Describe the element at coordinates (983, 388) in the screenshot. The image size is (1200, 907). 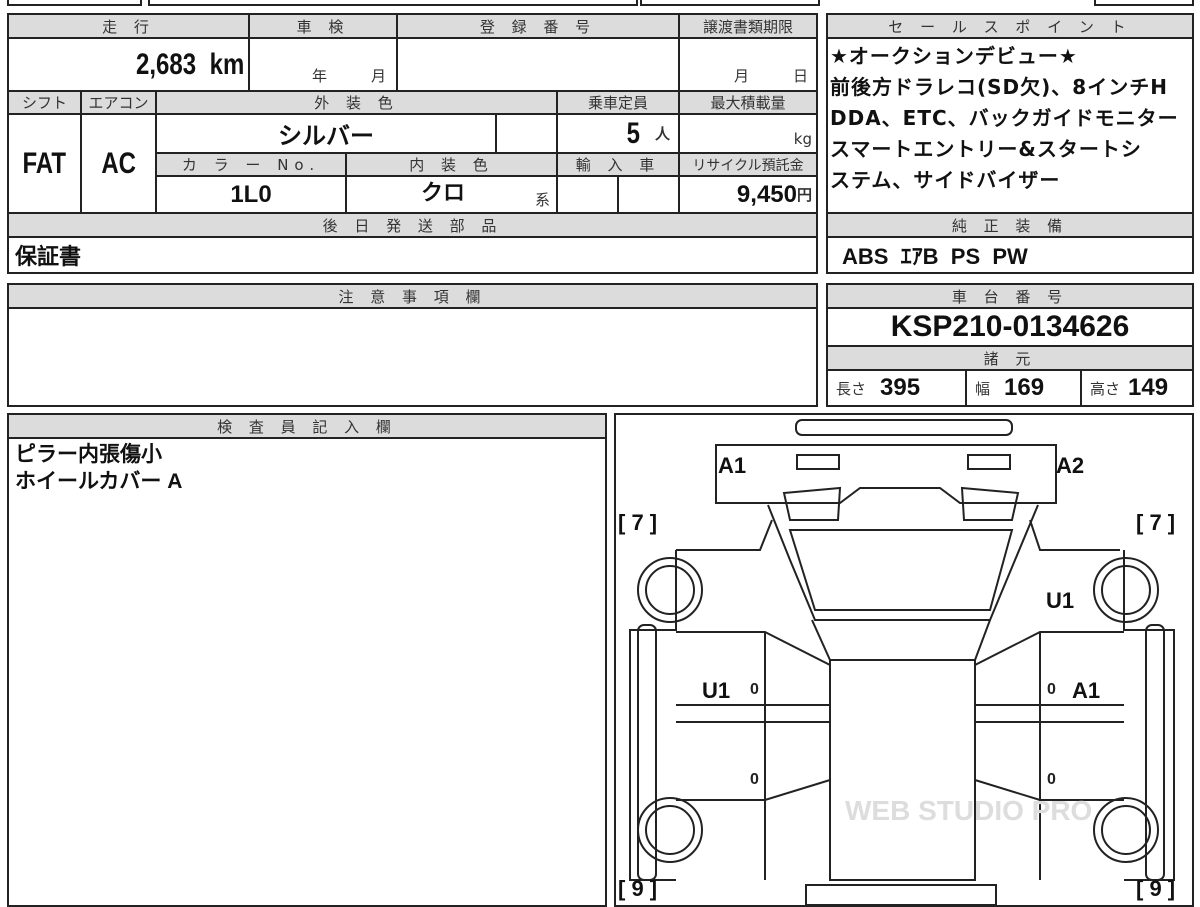
I see `width-label: 幅` at that location.